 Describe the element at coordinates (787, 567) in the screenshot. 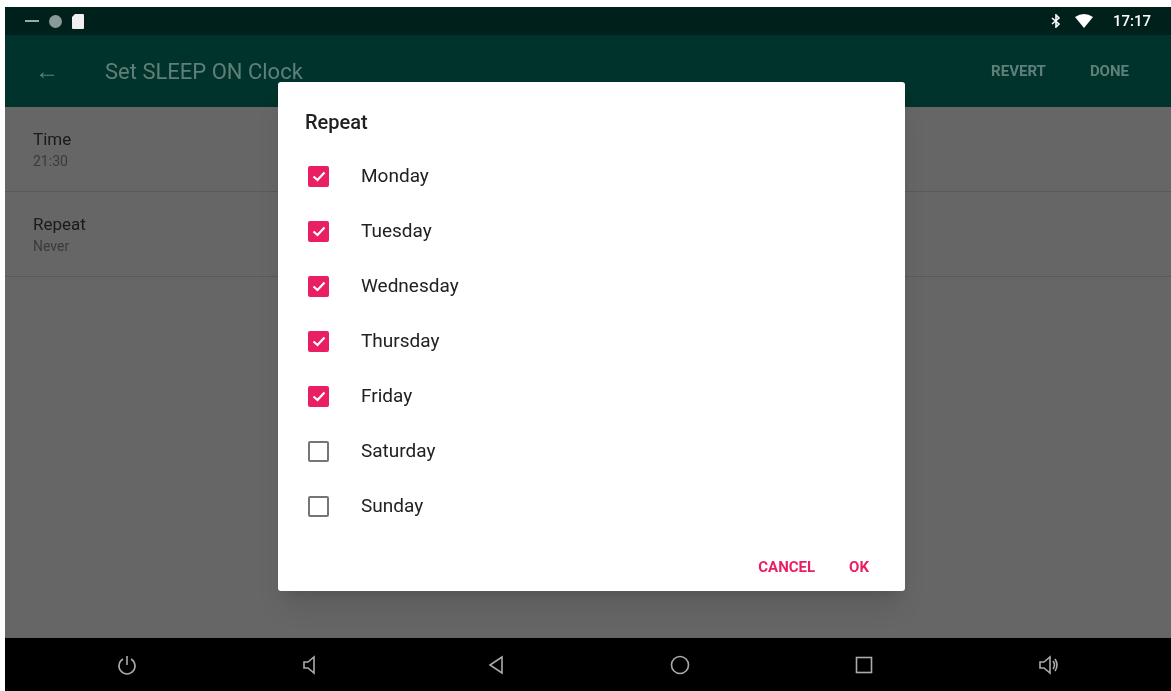

I see `dialog-button: CANCEL` at that location.